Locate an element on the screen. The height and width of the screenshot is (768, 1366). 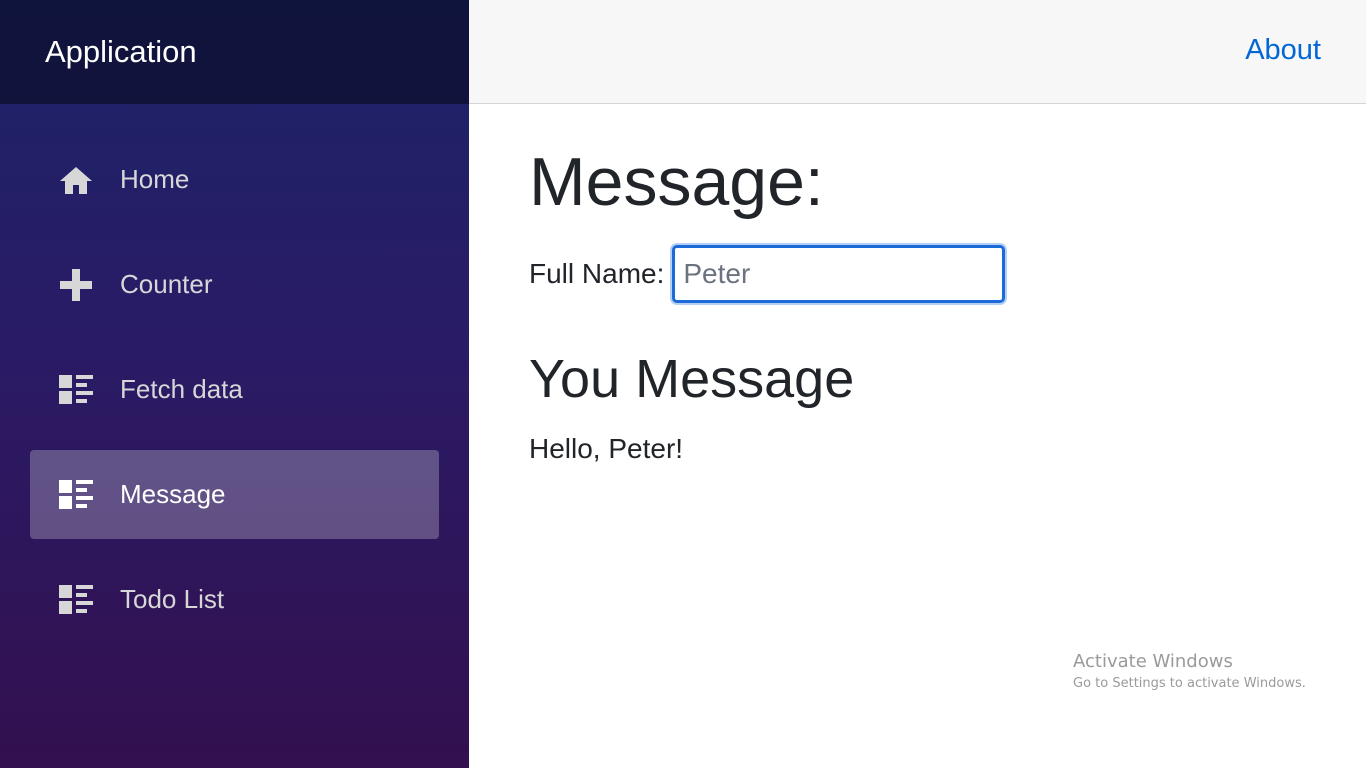
page-title: Message: is located at coordinates (676, 182).